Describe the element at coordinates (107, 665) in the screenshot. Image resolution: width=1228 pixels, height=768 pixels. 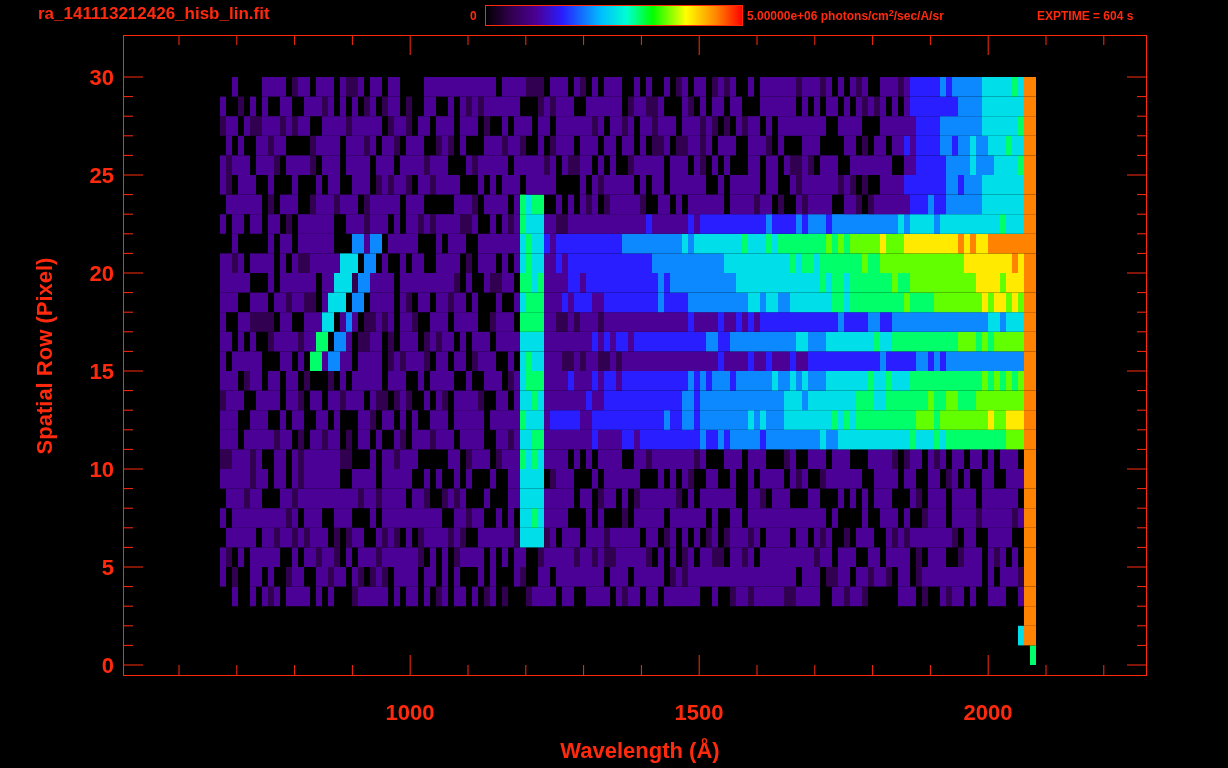
I see `y-tick-label: 0` at that location.